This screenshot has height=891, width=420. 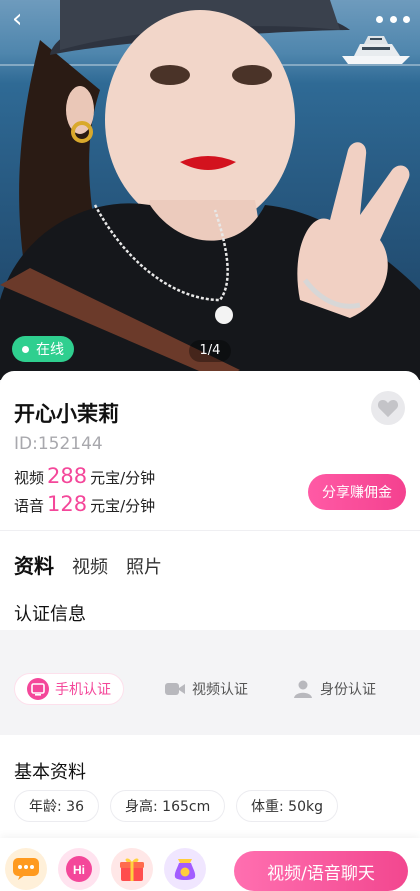 I want to click on basic-info-title: 基本资料, so click(x=50, y=772).